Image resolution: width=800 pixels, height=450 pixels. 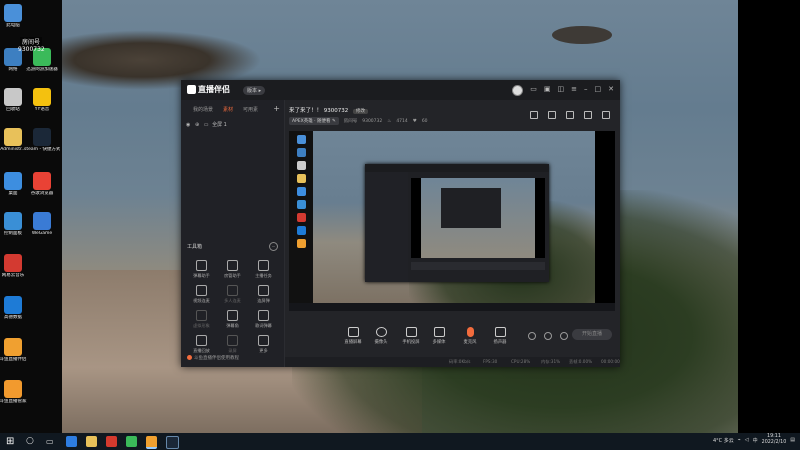 I want to click on minimize-icon: –, so click(x=586, y=90).